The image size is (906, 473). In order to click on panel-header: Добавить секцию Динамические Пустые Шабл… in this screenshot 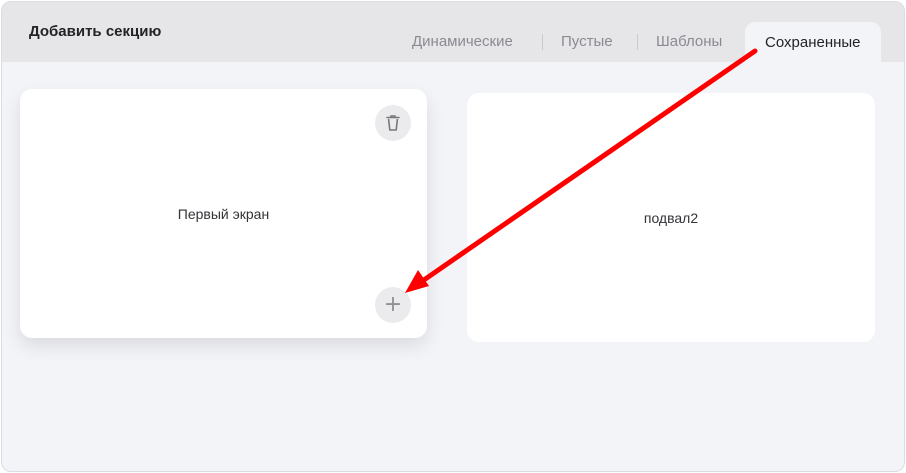, I will do `click(453, 32)`.